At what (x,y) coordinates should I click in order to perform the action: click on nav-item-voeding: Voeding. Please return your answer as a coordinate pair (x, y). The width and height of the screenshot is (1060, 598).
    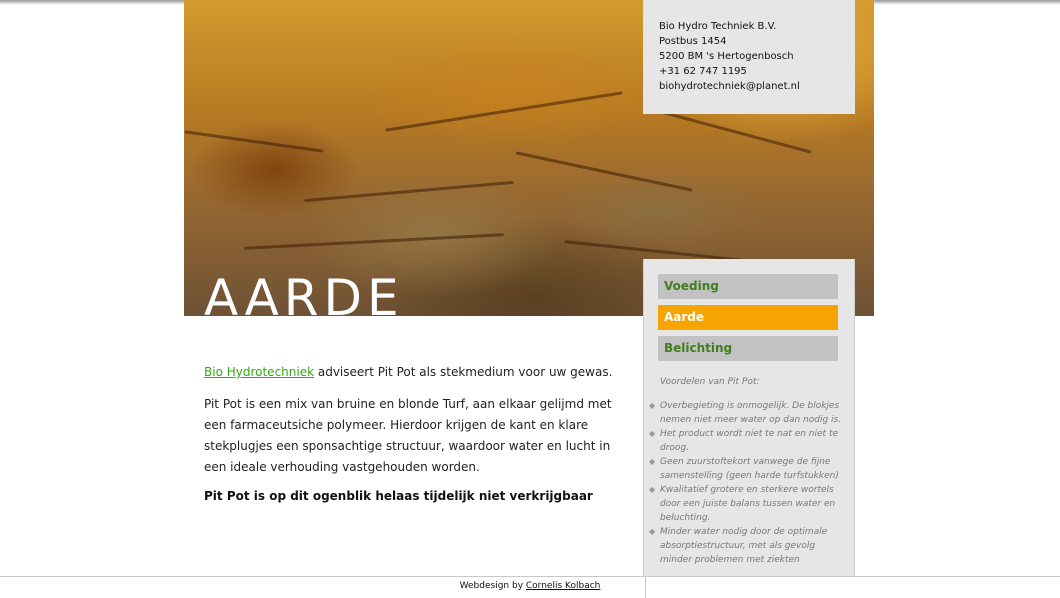
    Looking at the image, I should click on (748, 286).